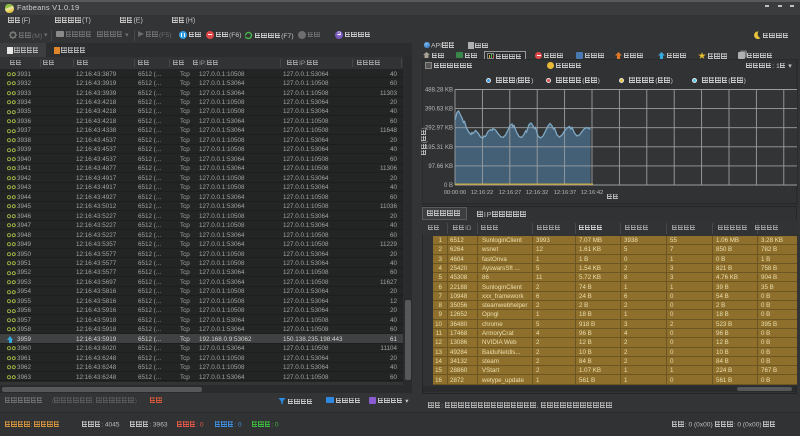  Describe the element at coordinates (440, 167) in the screenshot. I see `svg-text: 97.66 KB` at that location.